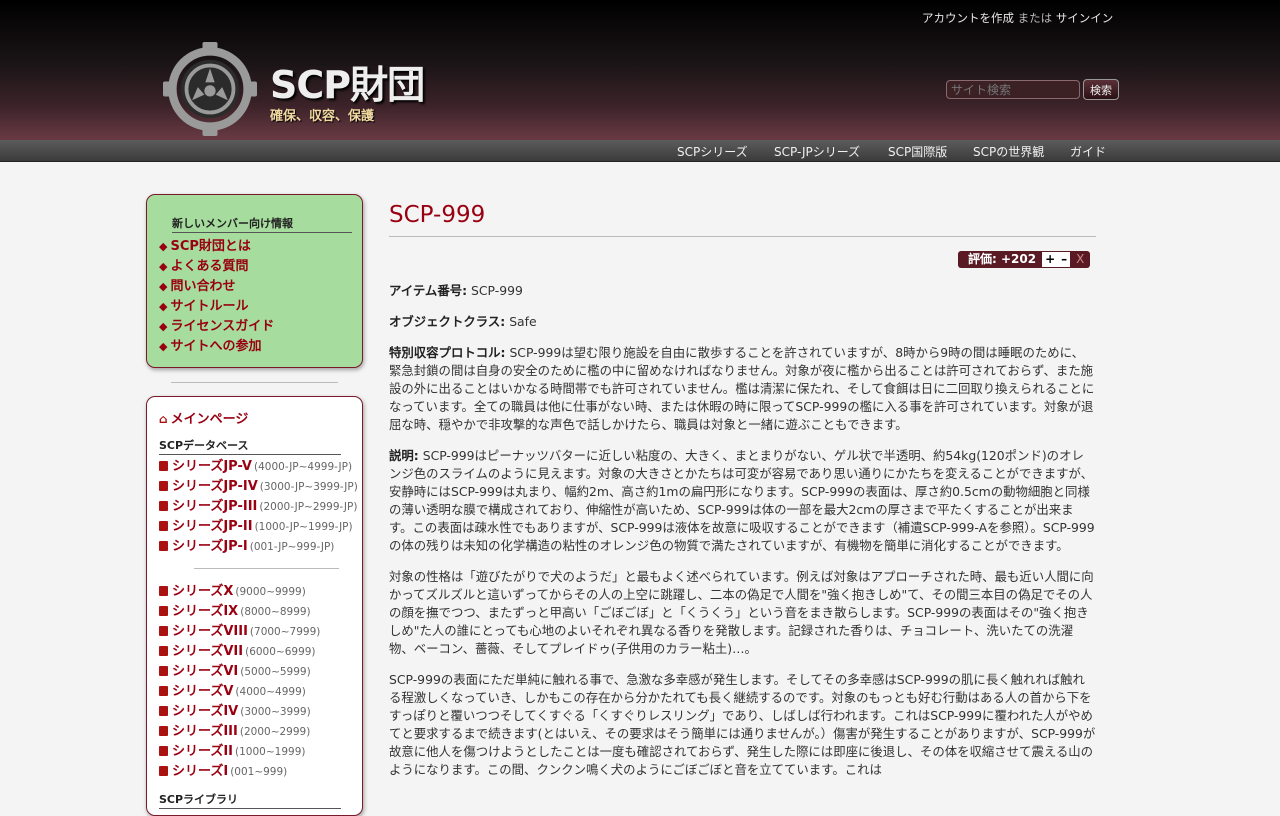  What do you see at coordinates (258, 487) in the screenshot?
I see `sidebar-item-series-jp-iv: シリーズJP-IV (3000-JP~3999-JP)` at bounding box center [258, 487].